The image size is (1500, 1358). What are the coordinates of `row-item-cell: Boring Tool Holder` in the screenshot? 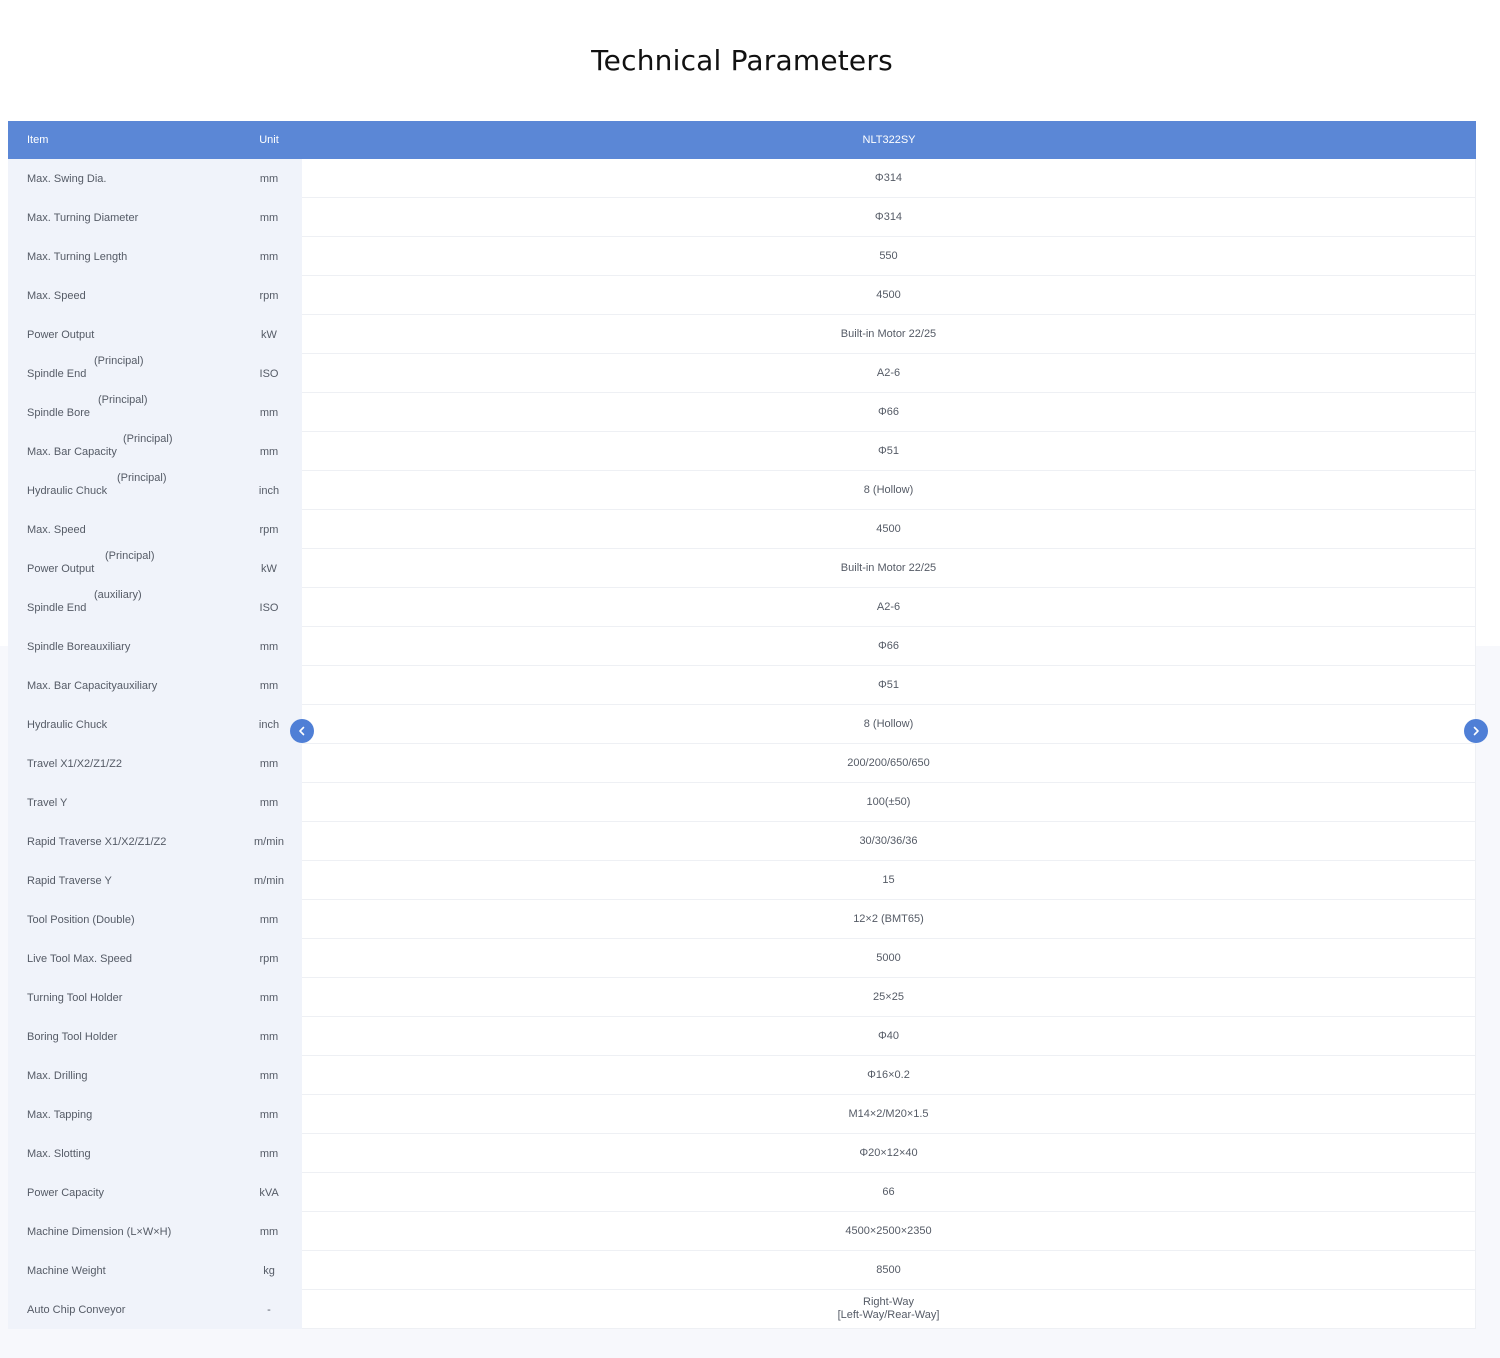 It's located at (122, 1036).